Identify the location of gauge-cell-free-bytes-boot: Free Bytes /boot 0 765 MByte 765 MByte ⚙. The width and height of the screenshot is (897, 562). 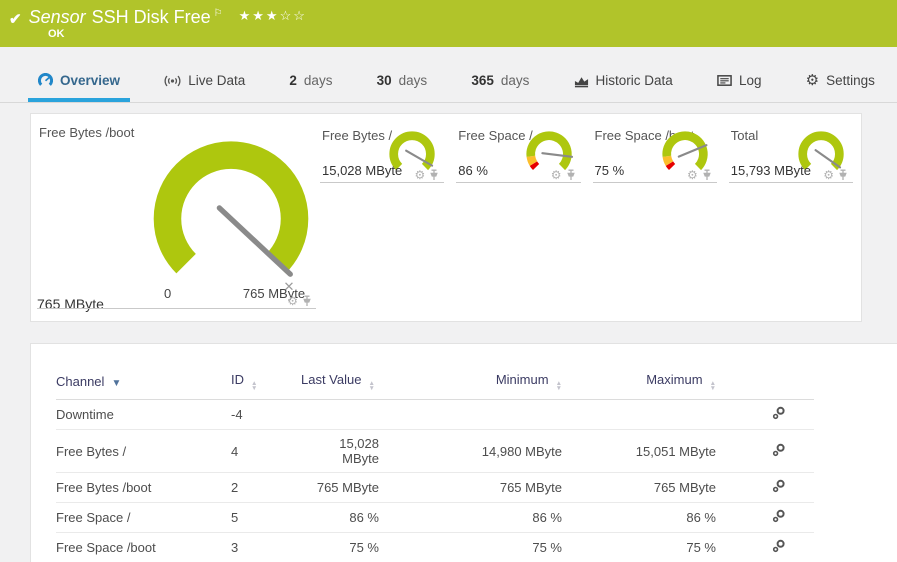
(173, 217).